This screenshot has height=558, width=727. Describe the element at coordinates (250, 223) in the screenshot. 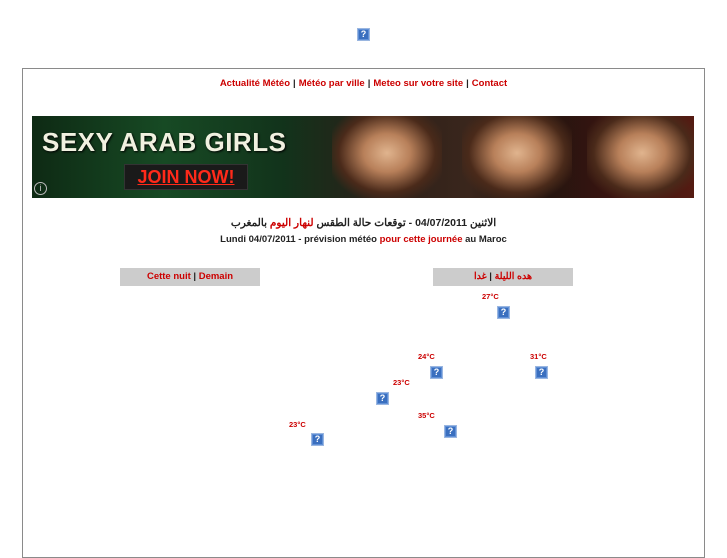

I see `forecast-title-arabic-suffix: بالمغرب` at that location.